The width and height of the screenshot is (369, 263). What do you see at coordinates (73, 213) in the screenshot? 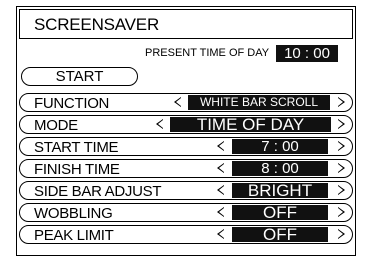
I see `wobbling-label: WOBBLING` at bounding box center [73, 213].